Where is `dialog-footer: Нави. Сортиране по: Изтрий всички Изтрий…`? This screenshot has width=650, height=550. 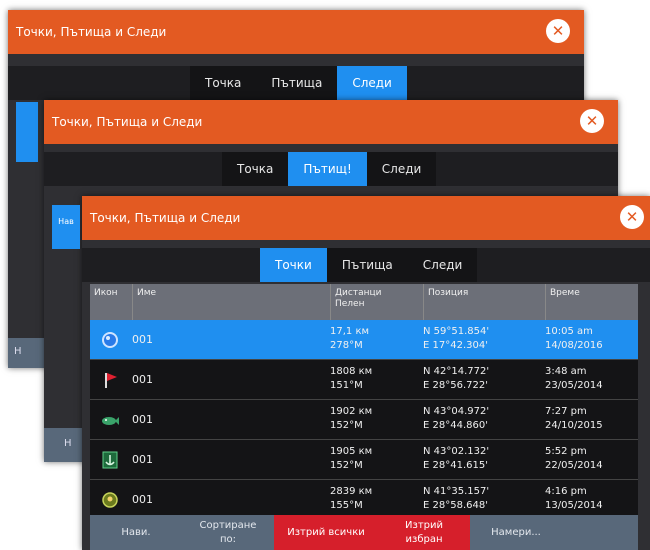 dialog-footer: Нави. Сортиране по: Изтрий всички Изтрий… is located at coordinates (364, 532).